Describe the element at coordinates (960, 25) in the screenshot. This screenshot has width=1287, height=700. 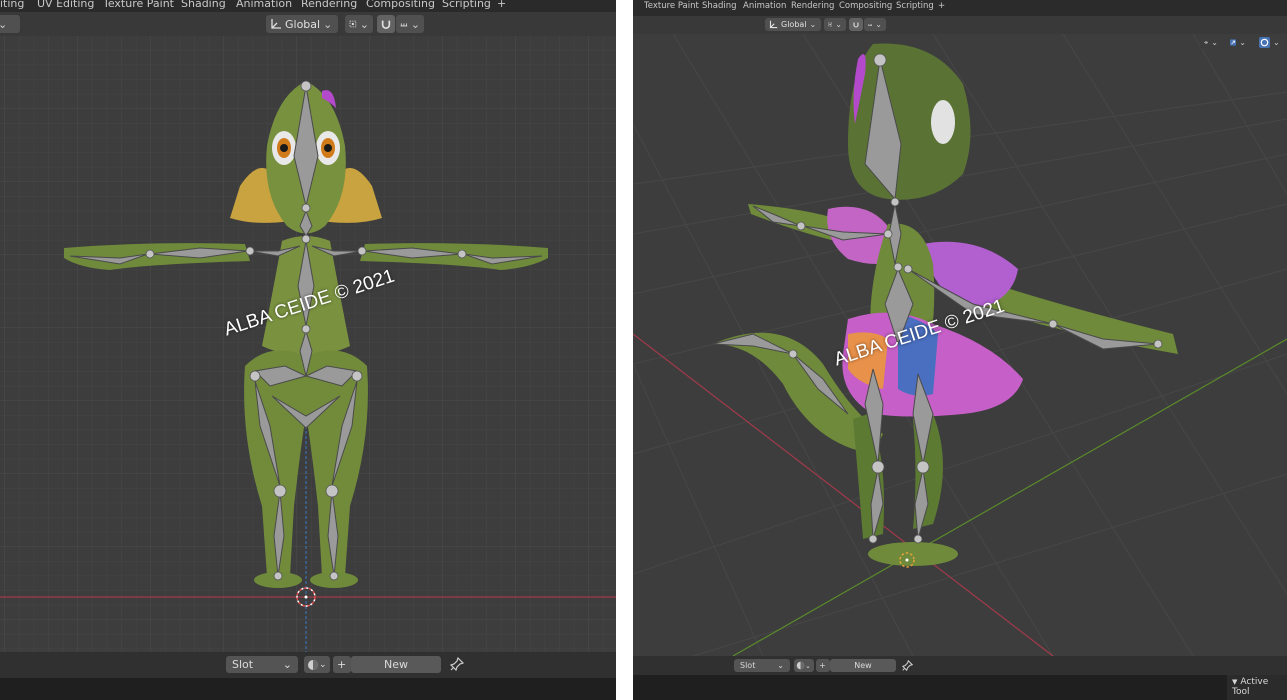
I see `viewport-header: Global ⌄ ⌄ ⌄` at that location.